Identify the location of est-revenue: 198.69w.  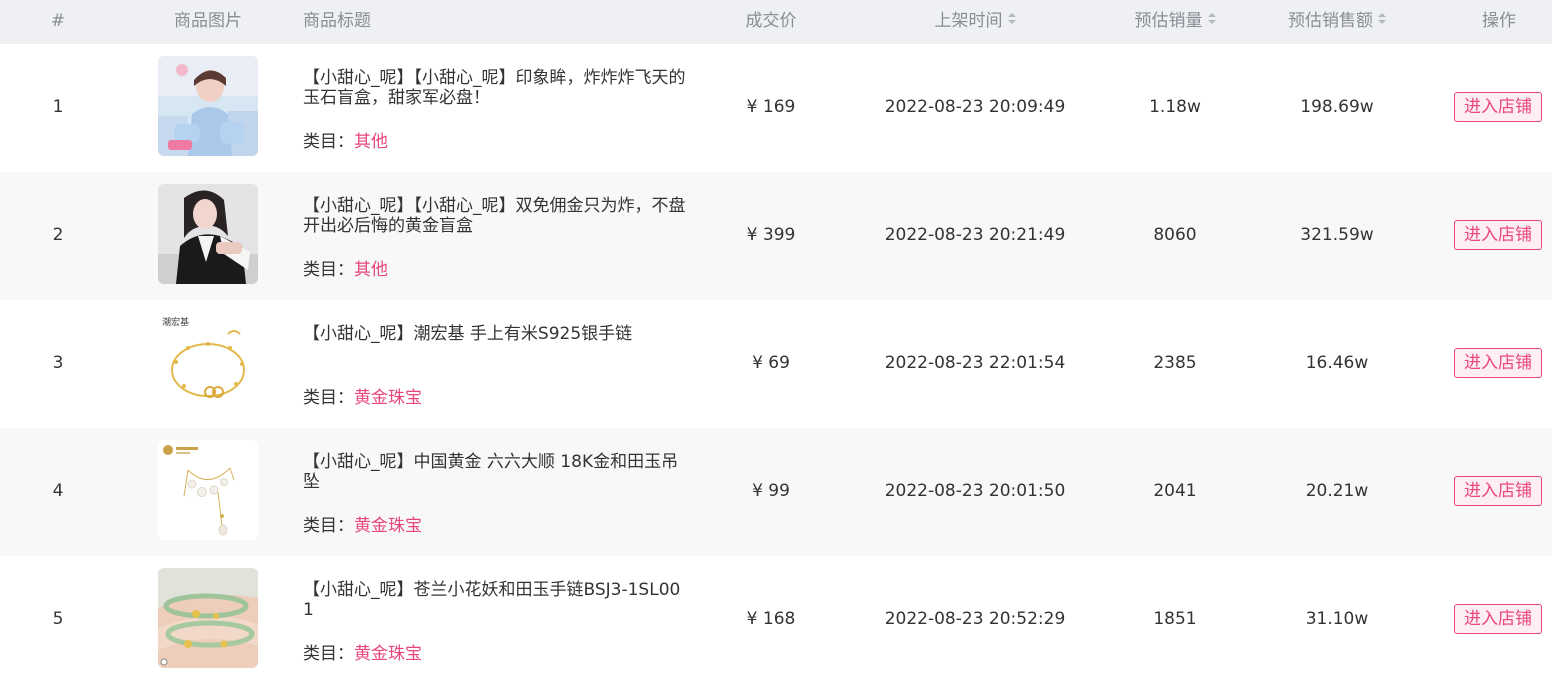
(1337, 107).